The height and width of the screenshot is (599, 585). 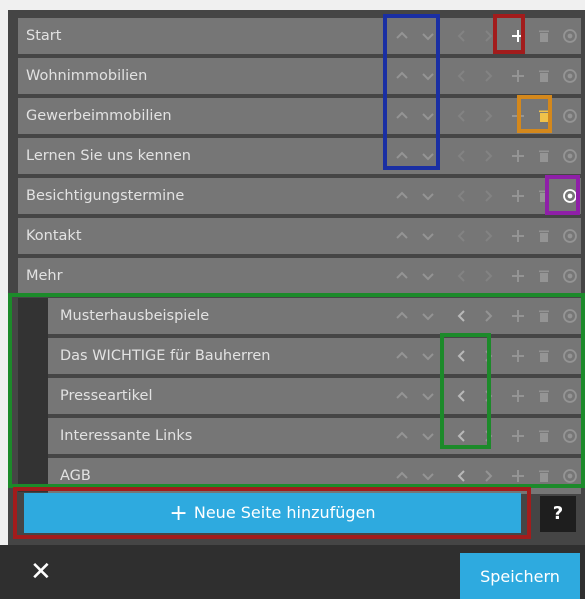 I want to click on subpage-row: AGB, so click(x=314, y=476).